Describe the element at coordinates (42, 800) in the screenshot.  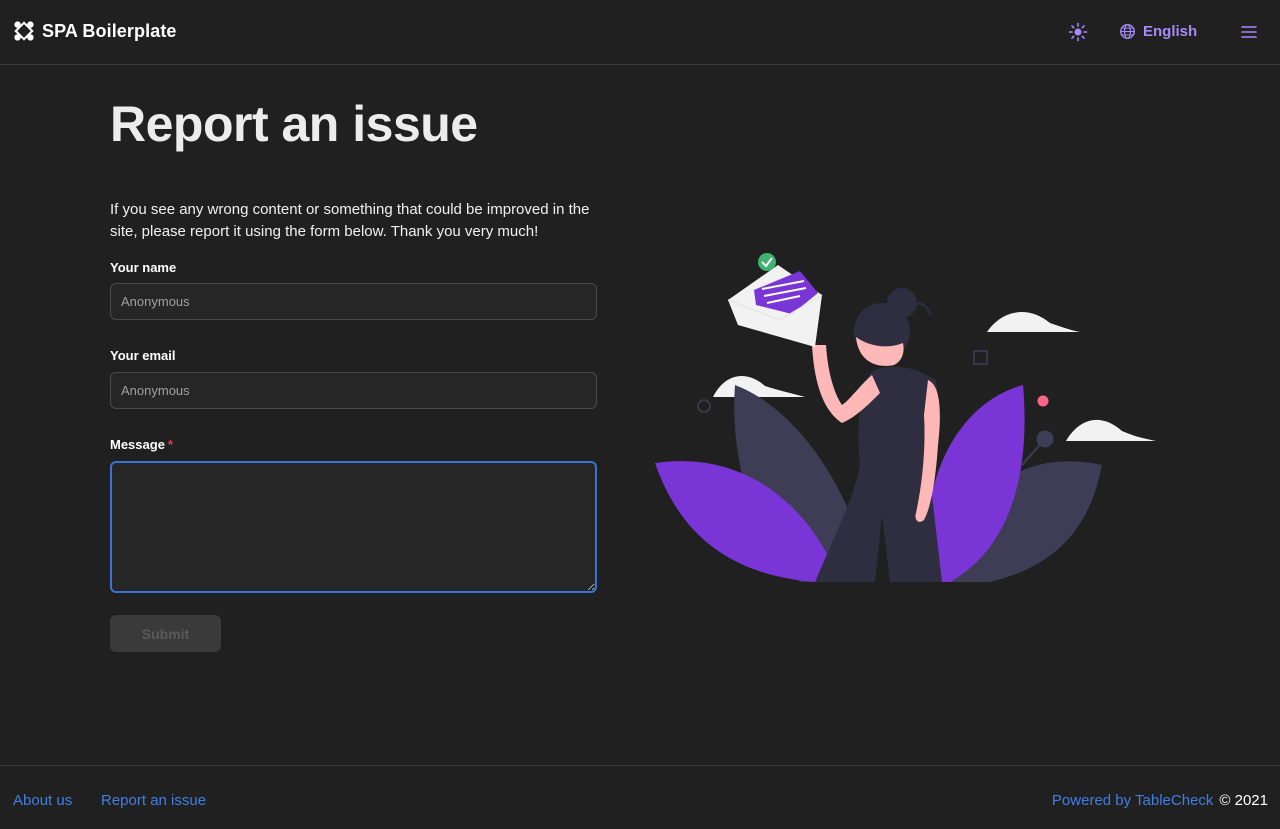
I see `footer-link-about-us: About us` at that location.